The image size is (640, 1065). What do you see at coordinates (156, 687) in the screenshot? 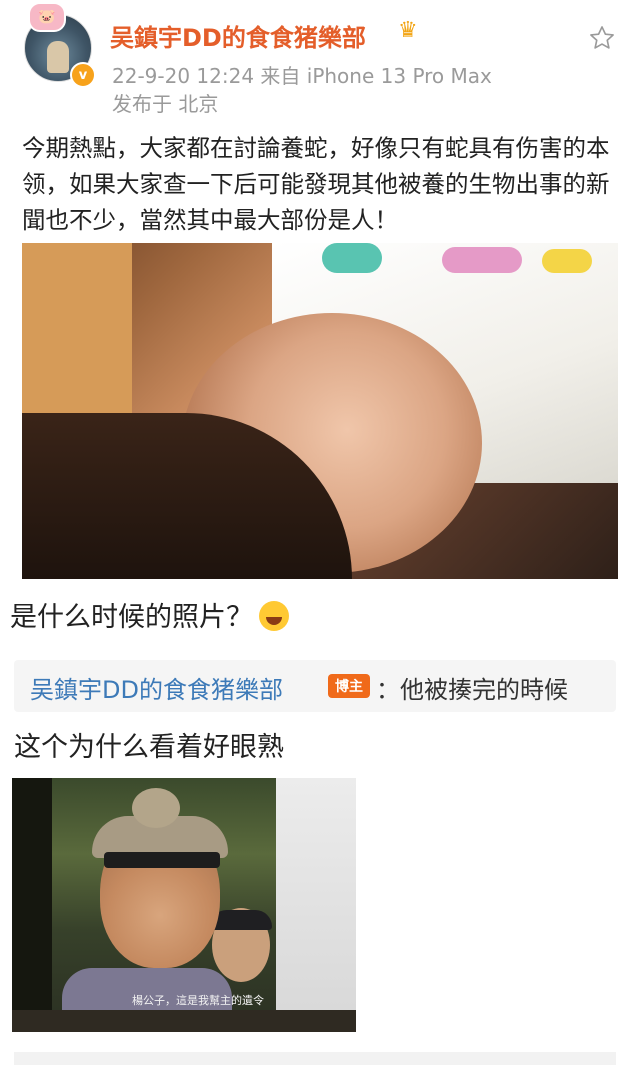
I see `reply-author: 吴鎮宇DD的食食猪樂部` at bounding box center [156, 687].